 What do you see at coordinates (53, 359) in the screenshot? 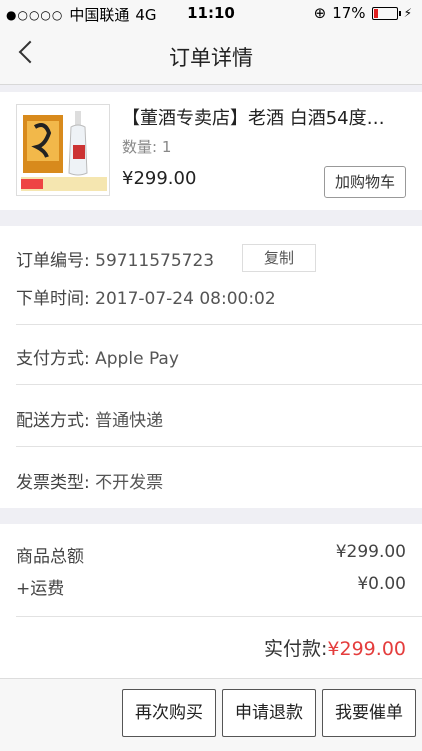
I see `payment-label: 支付方式:` at bounding box center [53, 359].